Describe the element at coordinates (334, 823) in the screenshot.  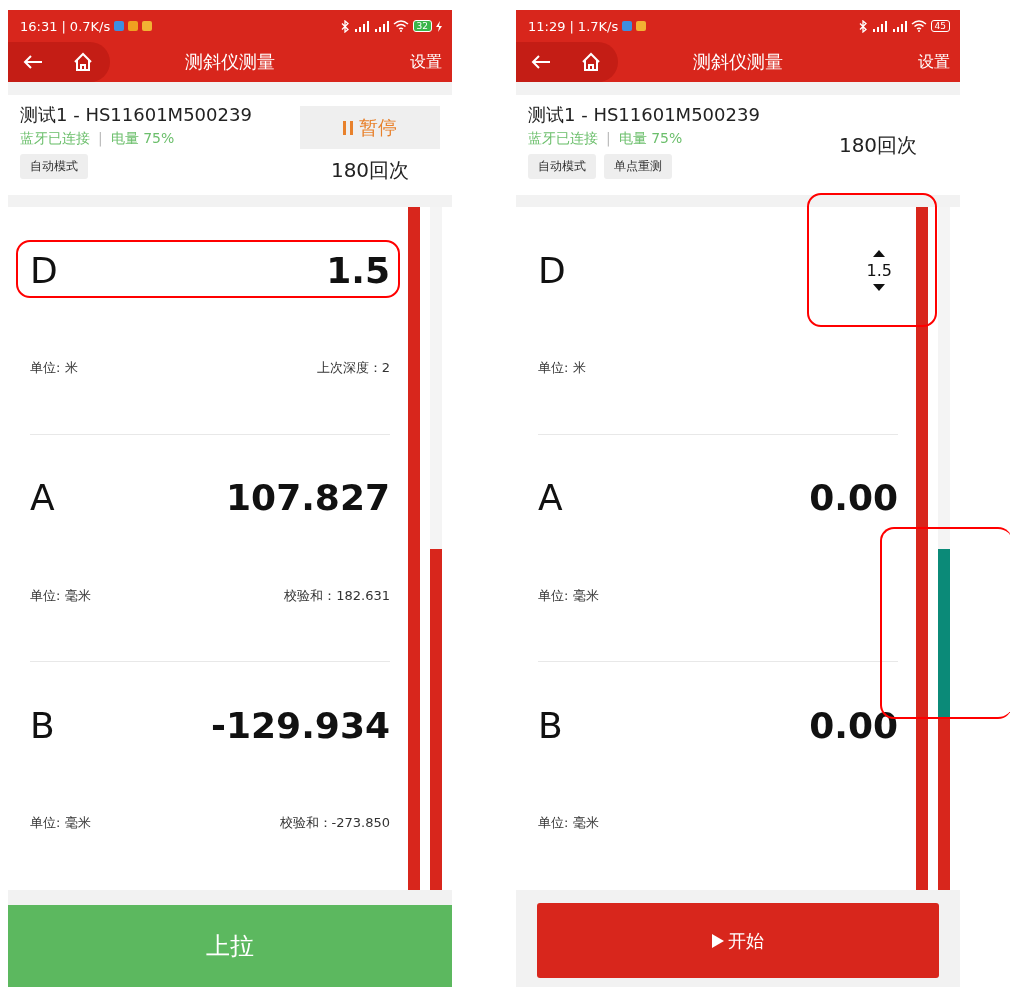
I see `note-text: 校验和：-273.850` at that location.